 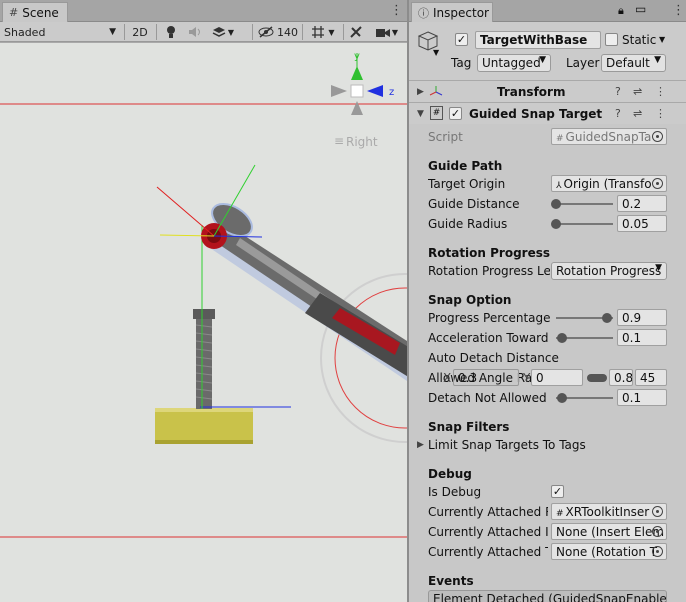 I want to click on view-mode-icon: ≡, so click(x=339, y=141).